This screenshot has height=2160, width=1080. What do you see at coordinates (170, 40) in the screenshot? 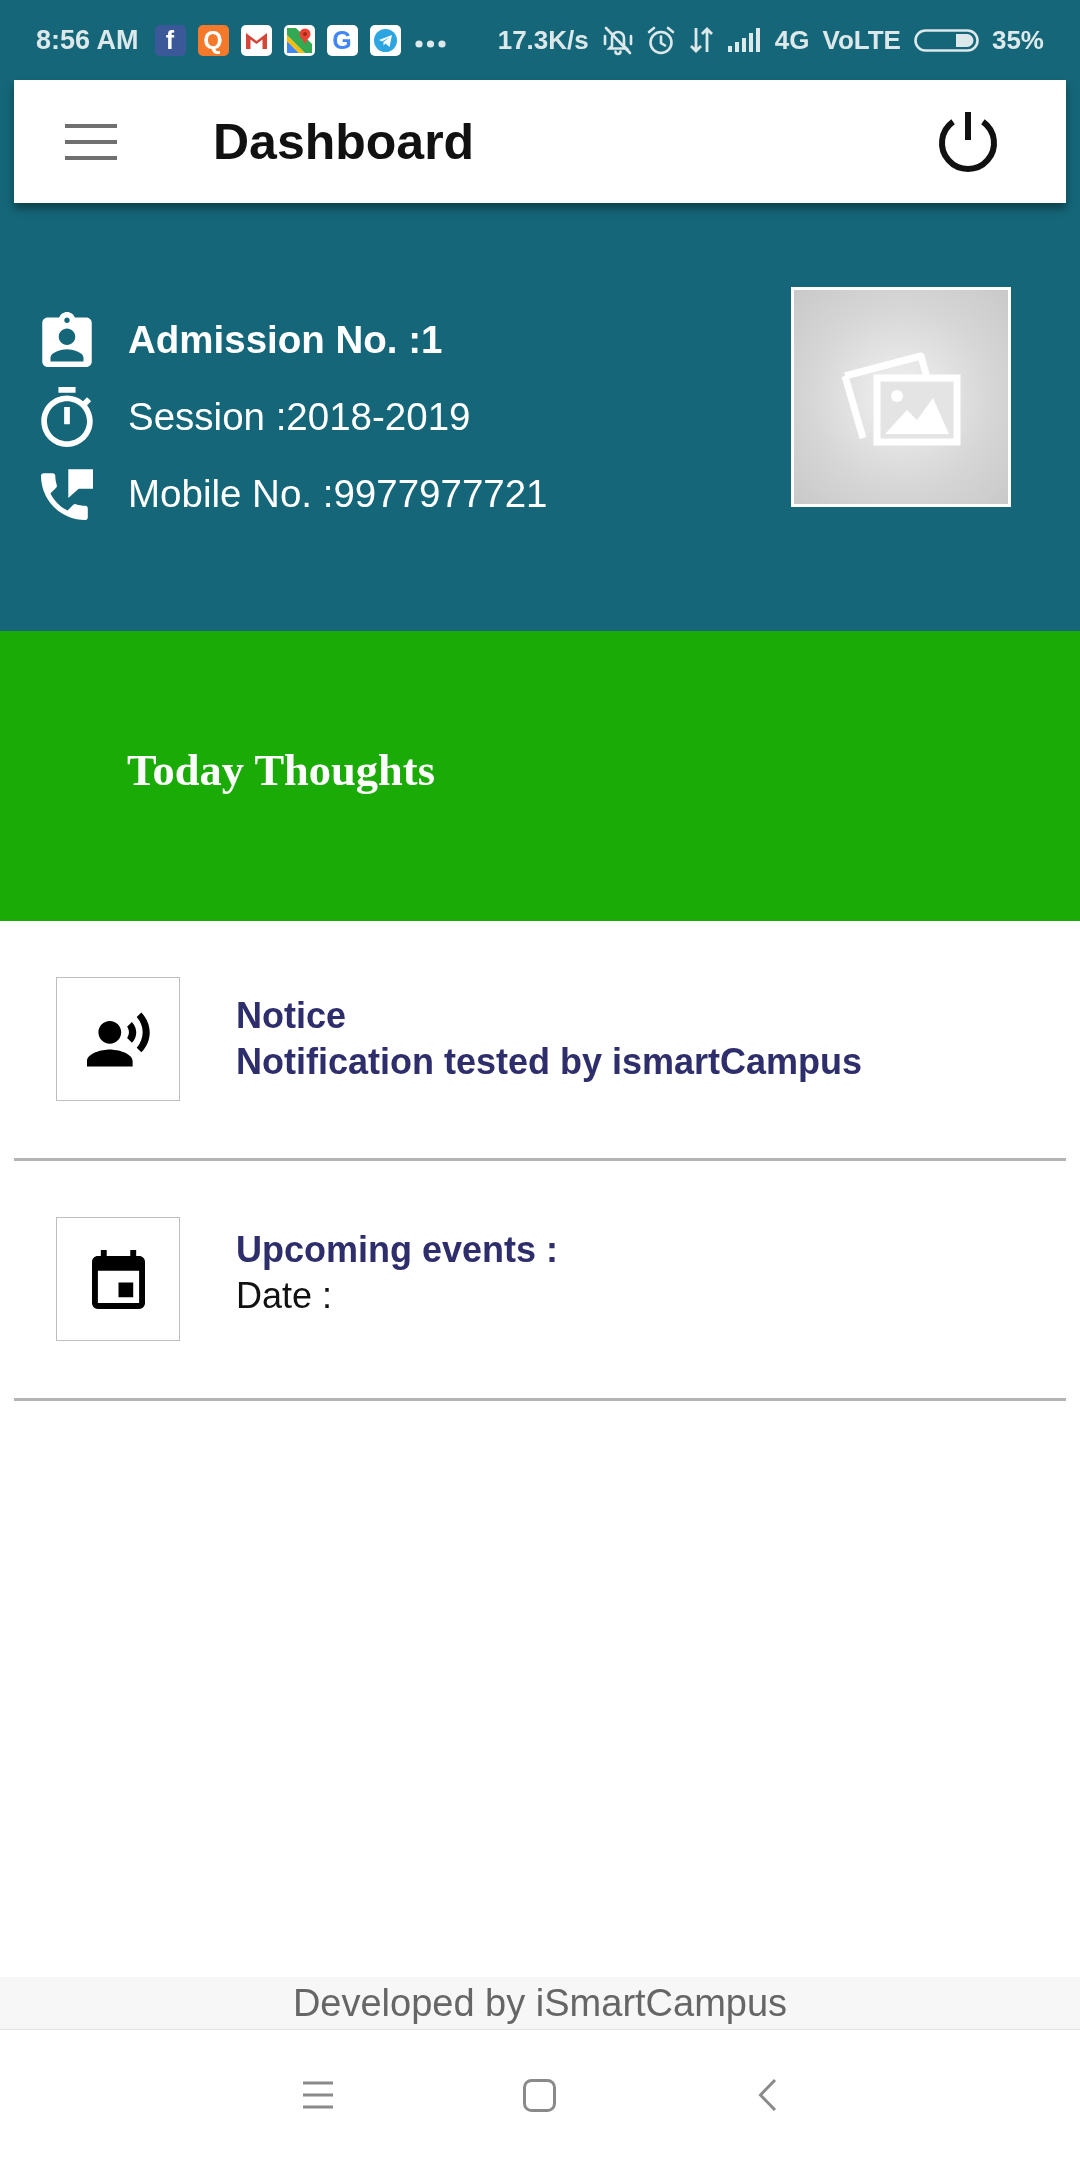
I see `app-icon: f` at bounding box center [170, 40].